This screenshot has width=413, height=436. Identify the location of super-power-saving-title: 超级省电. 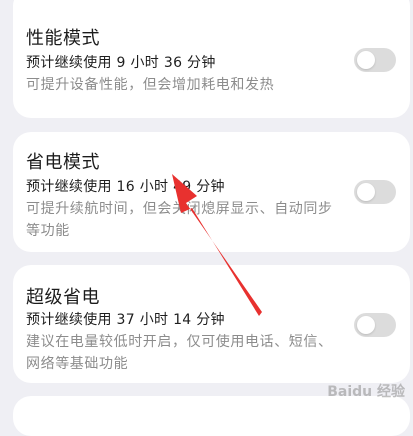
(63, 297).